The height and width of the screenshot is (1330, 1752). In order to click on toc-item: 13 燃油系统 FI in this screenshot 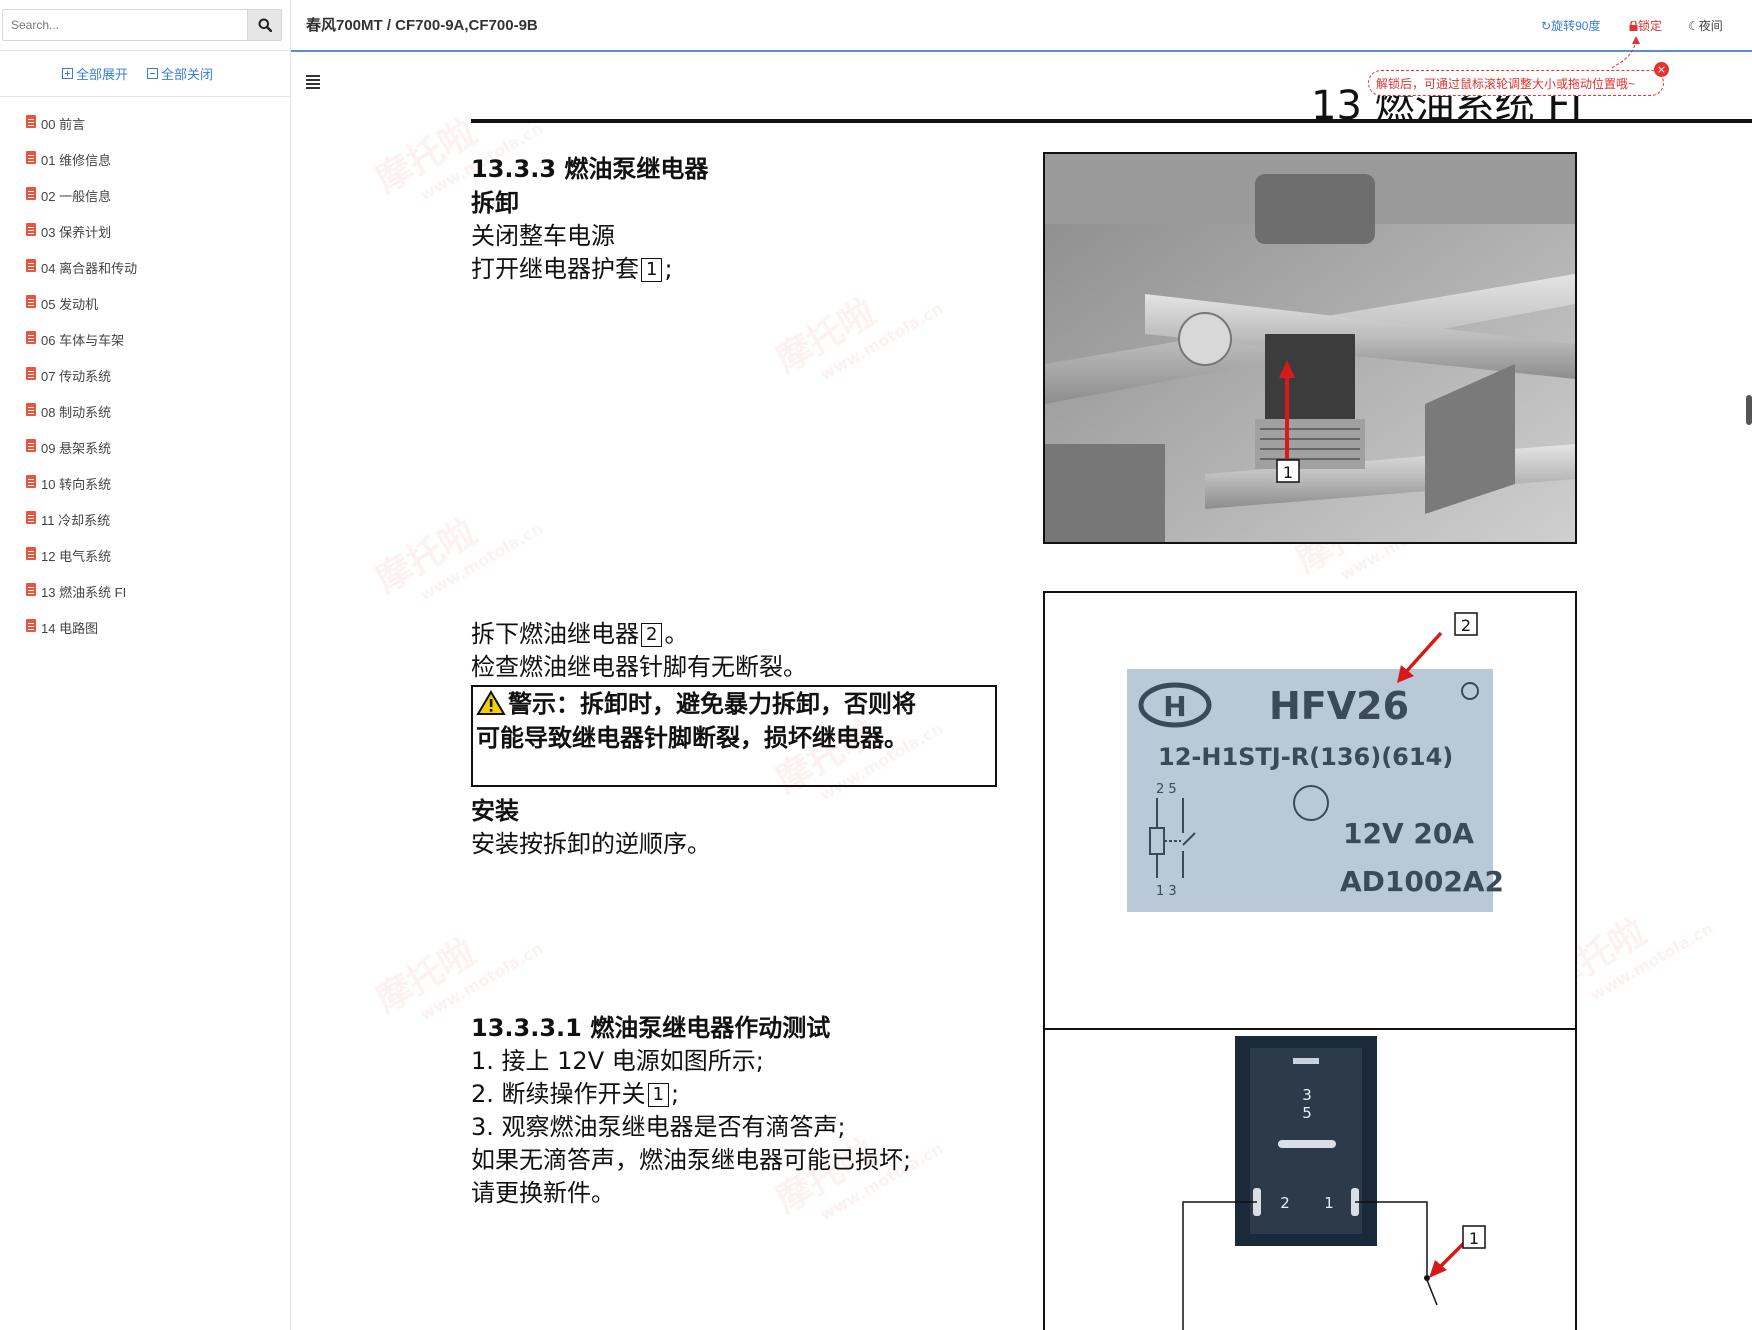, I will do `click(81, 600)`.